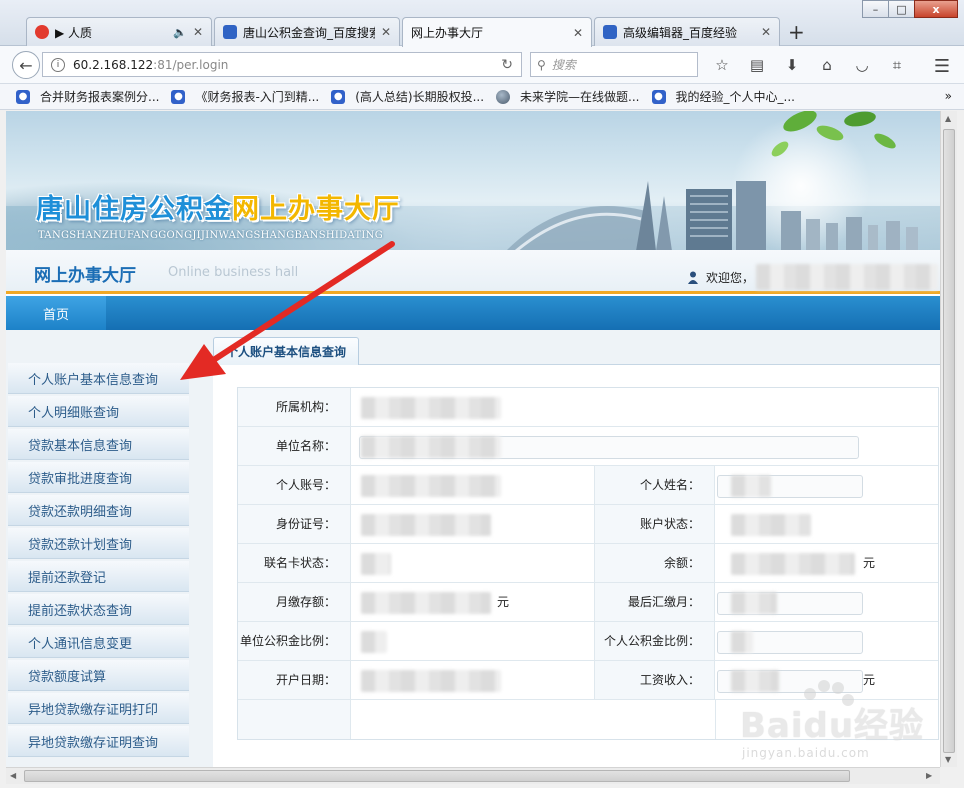 The image size is (964, 788). What do you see at coordinates (98, 510) in the screenshot?
I see `sidebar-item-repayment-detail: 贷款还款明细查询` at bounding box center [98, 510].